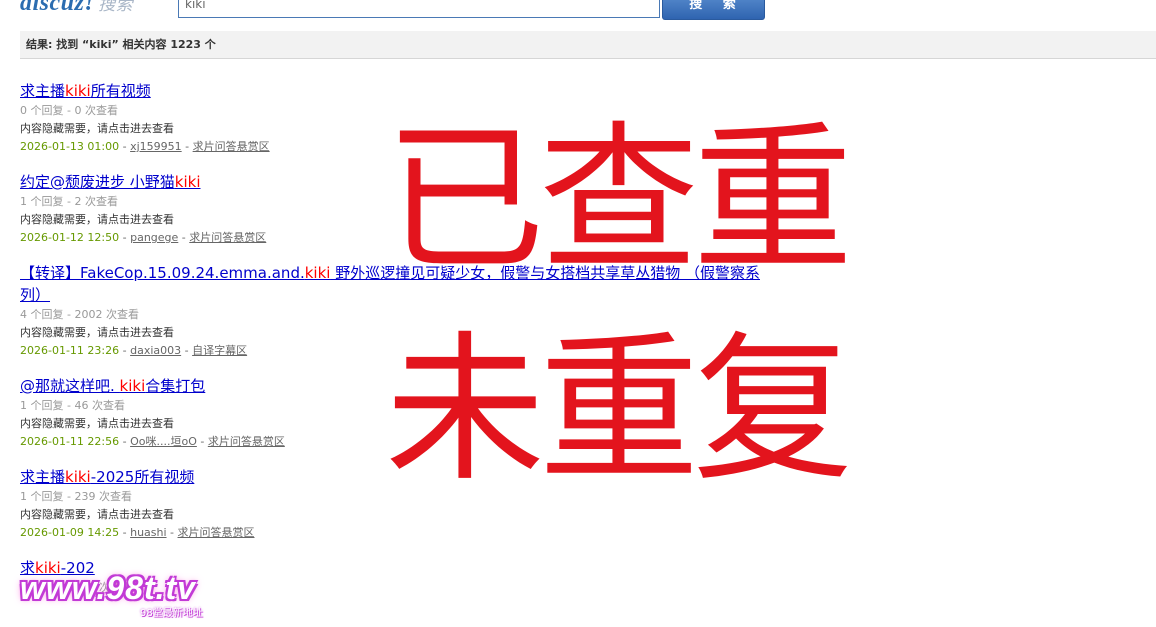 This screenshot has height=627, width=1156. What do you see at coordinates (155, 350) in the screenshot?
I see `result-author-link: daxia003` at bounding box center [155, 350].